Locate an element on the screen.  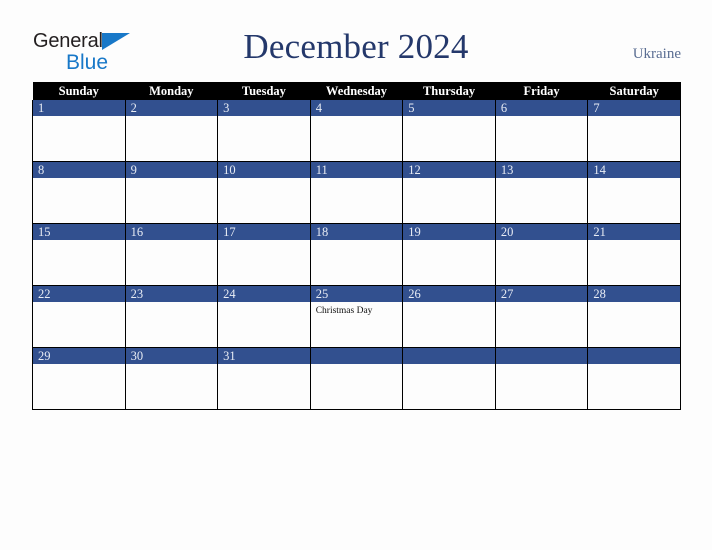
calendar-week-row: 29 30 31 is located at coordinates (356, 378).